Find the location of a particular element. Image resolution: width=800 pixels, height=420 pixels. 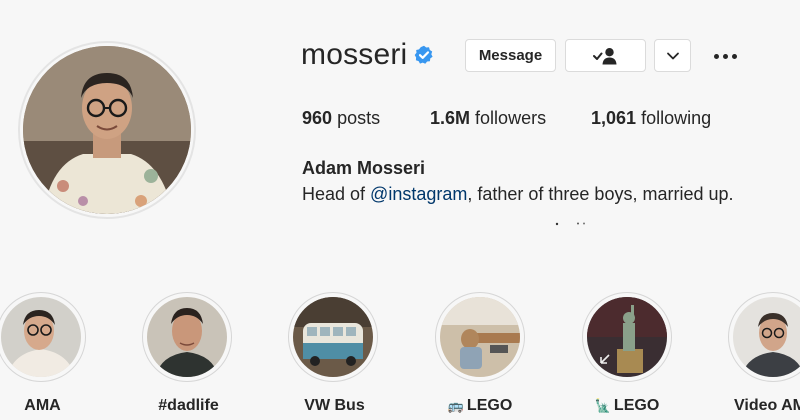

highlight-label: 🗽 LEGO is located at coordinates (627, 406).